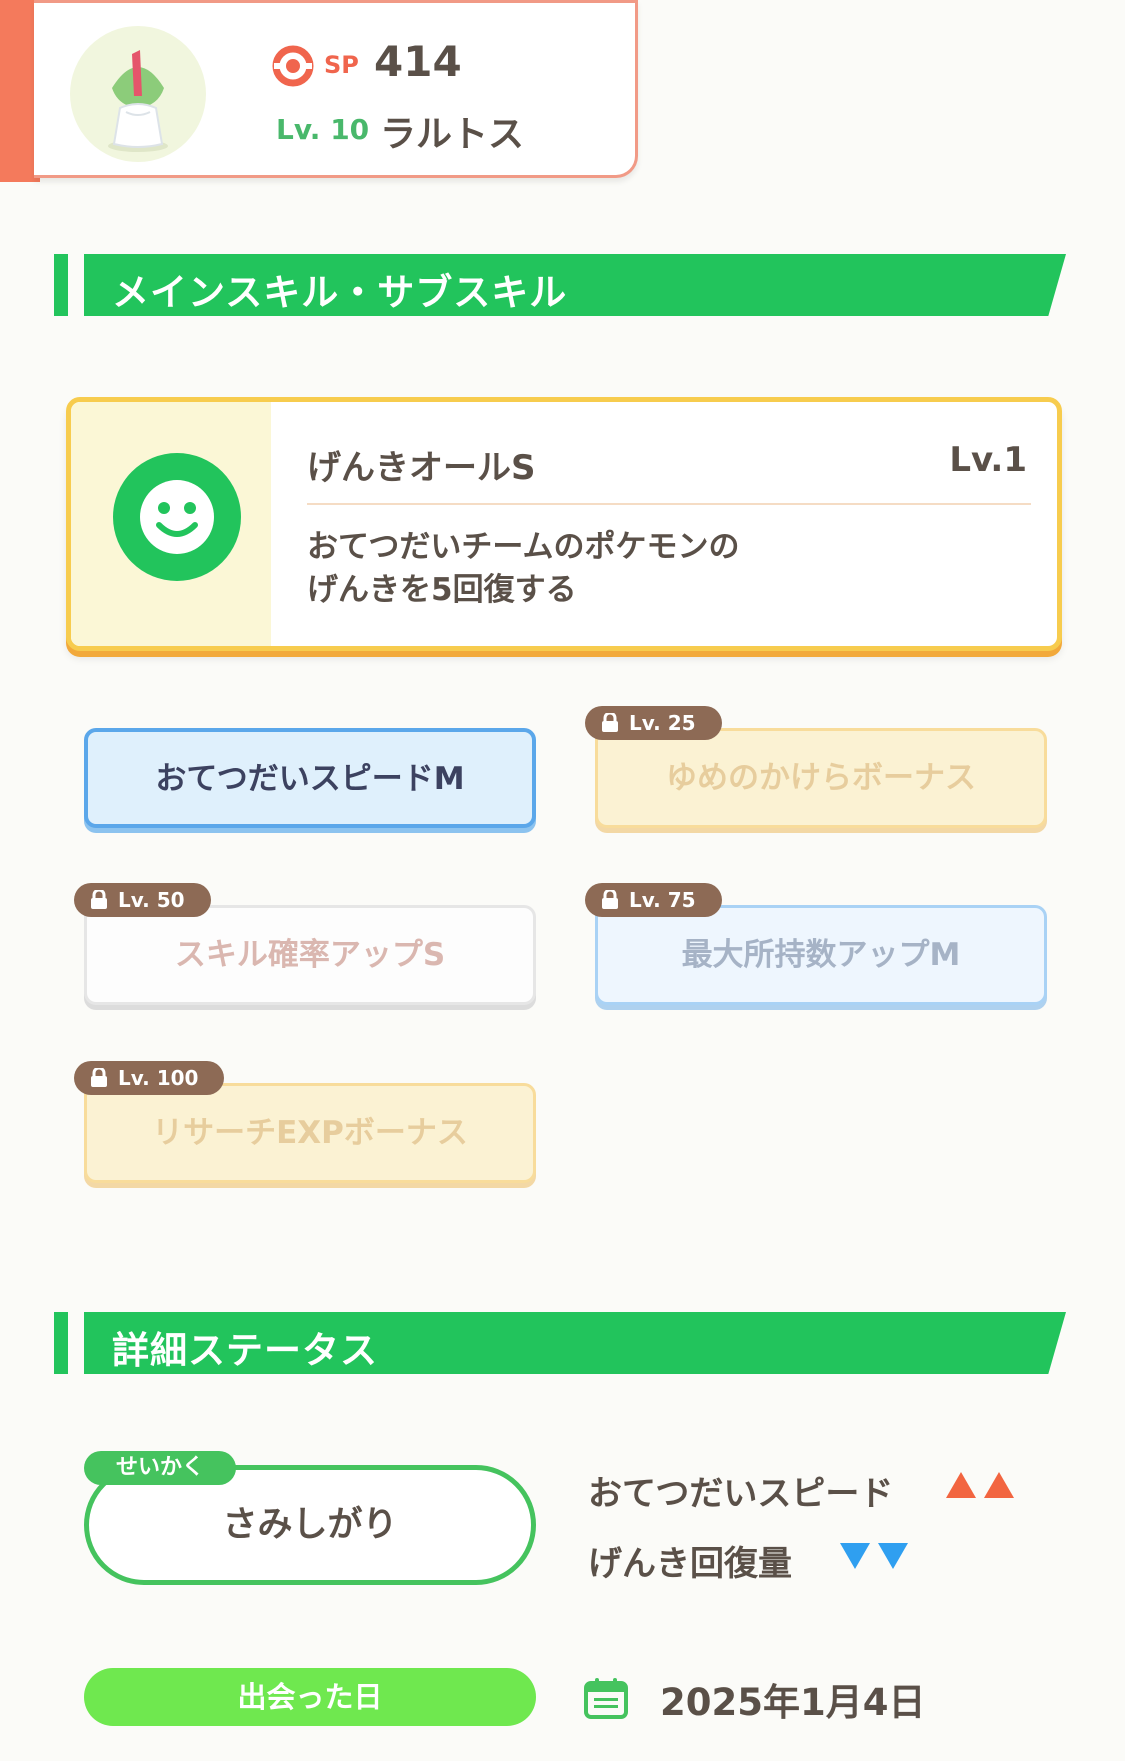 The width and height of the screenshot is (1125, 1761). I want to click on unlock-level-badge: Lv. 50, so click(142, 900).